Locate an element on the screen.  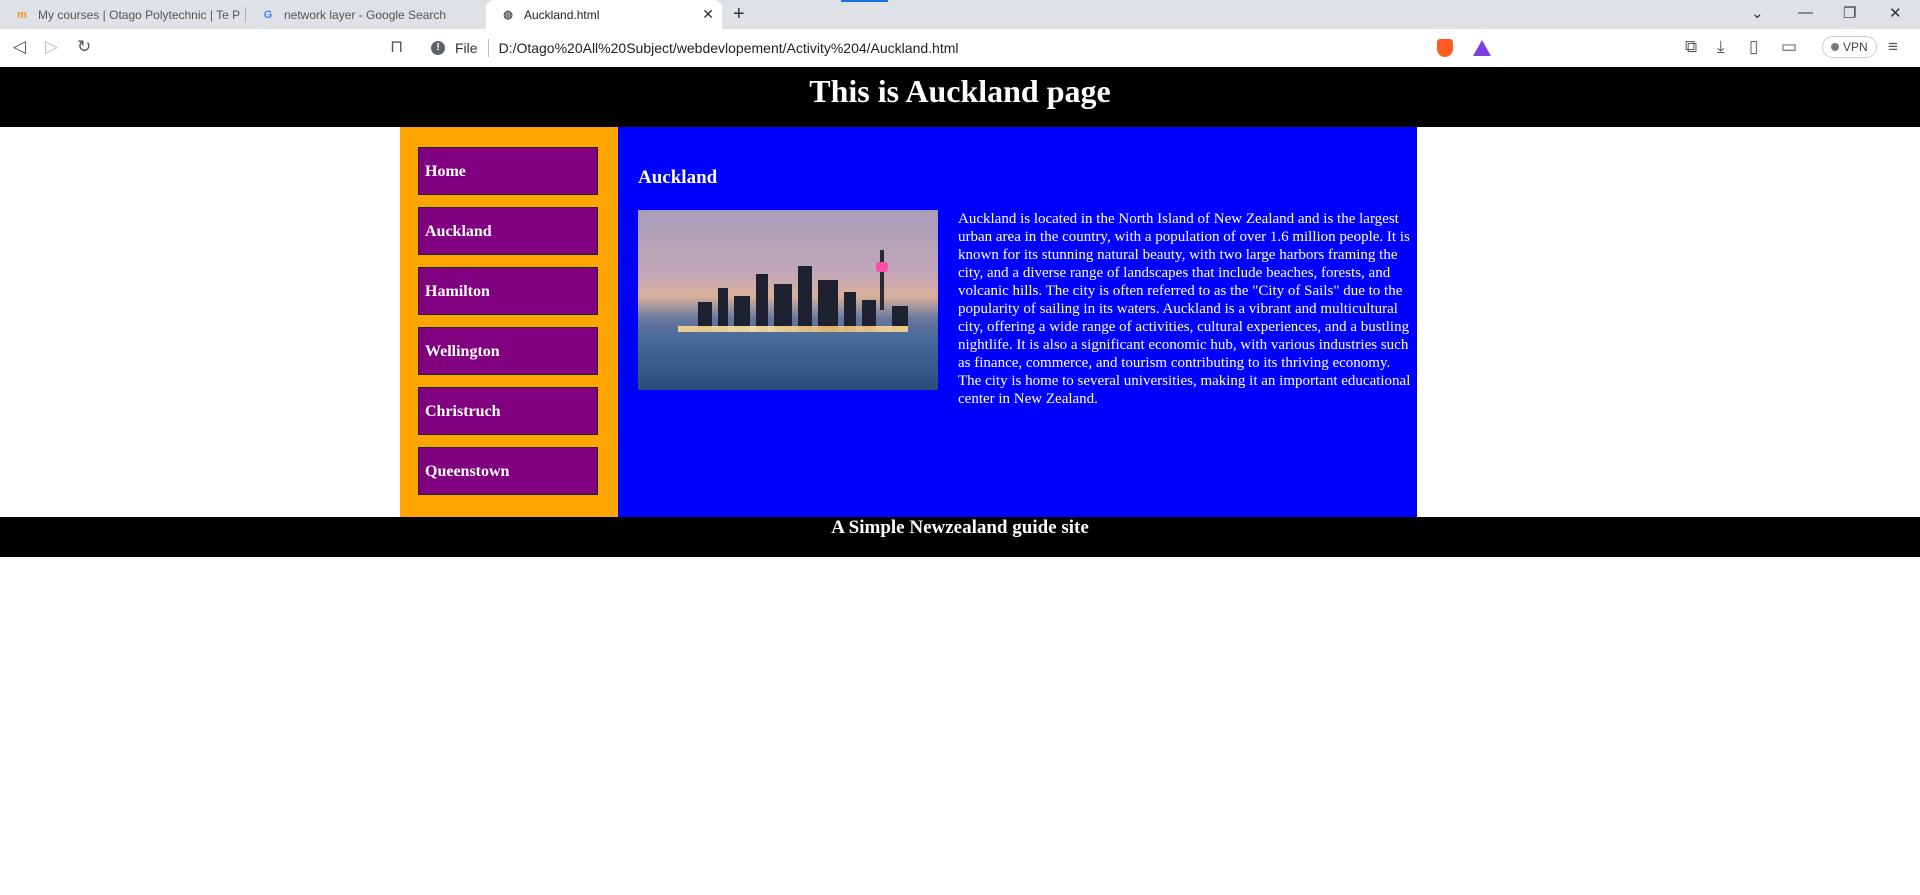
vpn-button: VPN is located at coordinates (1849, 47).